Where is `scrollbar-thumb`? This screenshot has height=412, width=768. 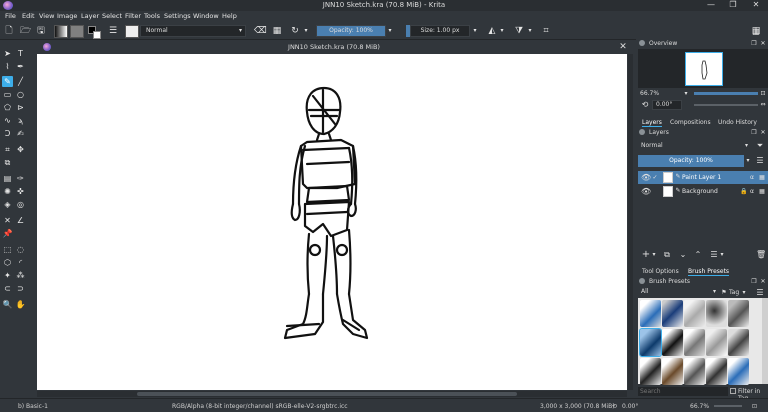
scrollbar-thumb is located at coordinates (327, 394).